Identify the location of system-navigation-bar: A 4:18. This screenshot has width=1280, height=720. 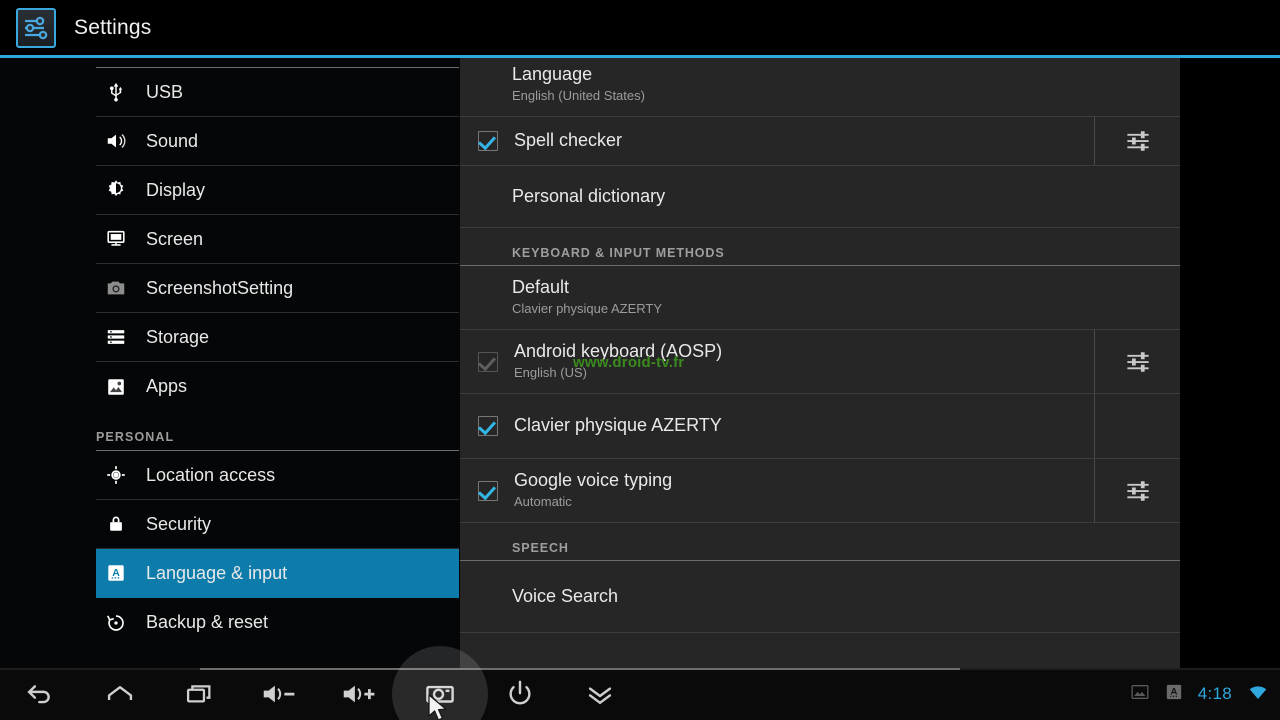
(640, 683).